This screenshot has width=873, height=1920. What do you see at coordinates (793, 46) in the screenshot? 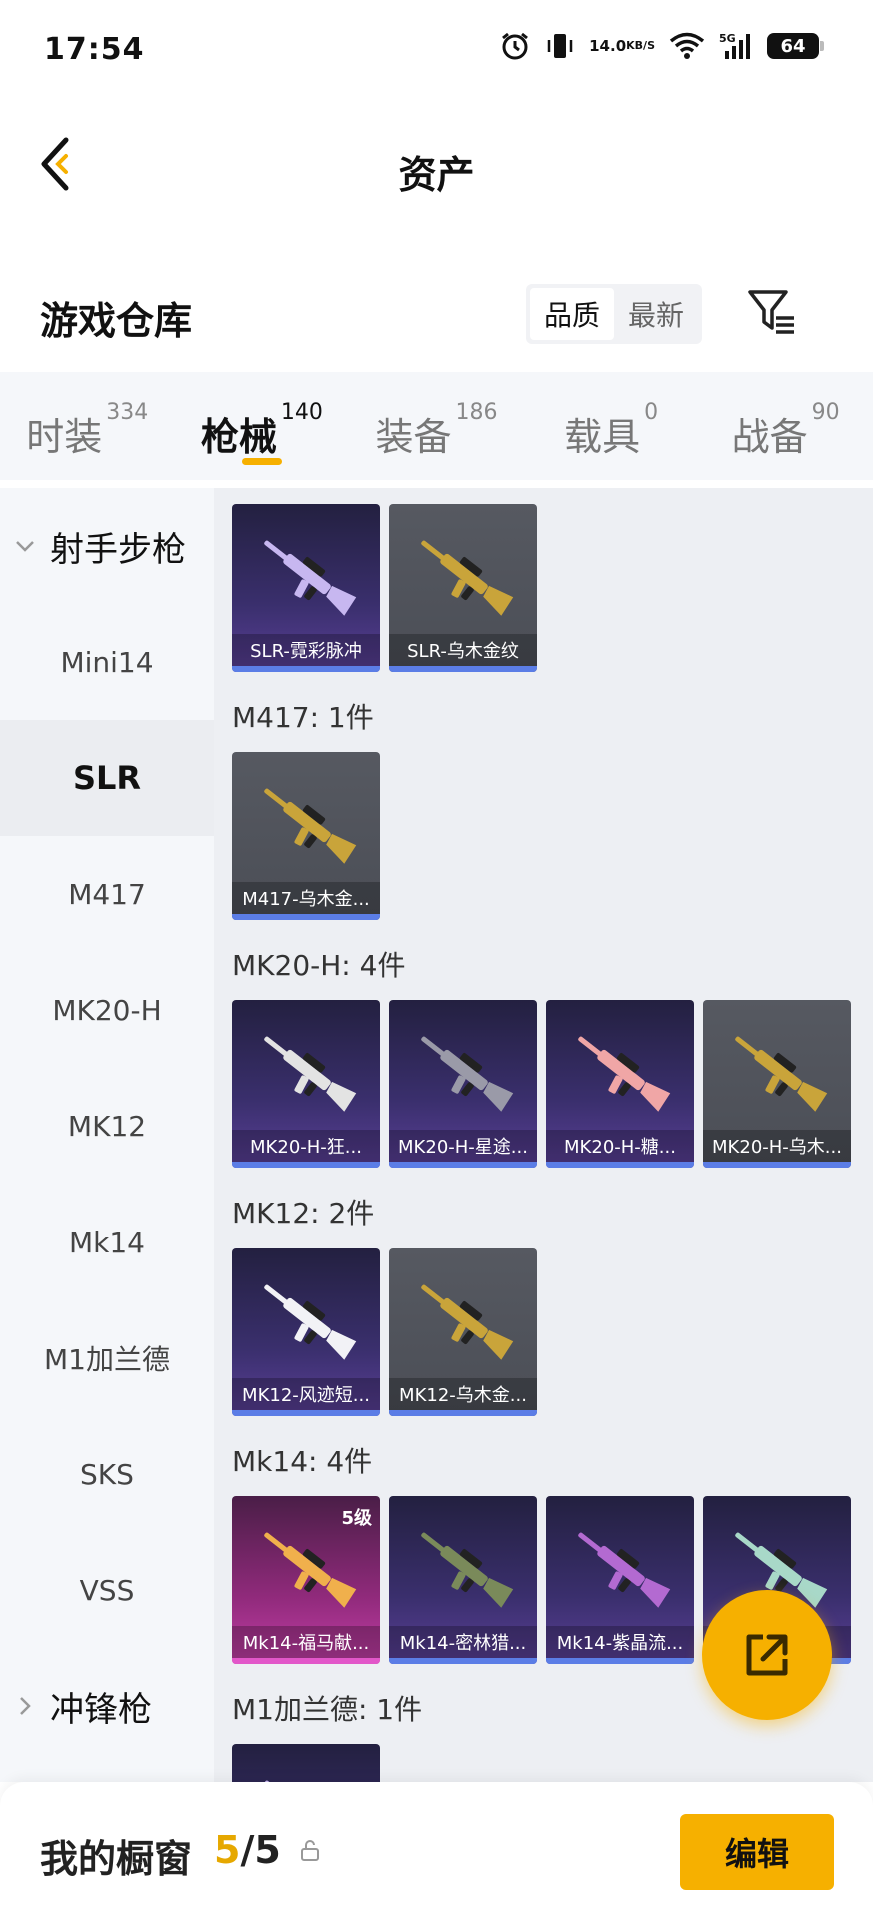
I see `battery-level: 64` at bounding box center [793, 46].